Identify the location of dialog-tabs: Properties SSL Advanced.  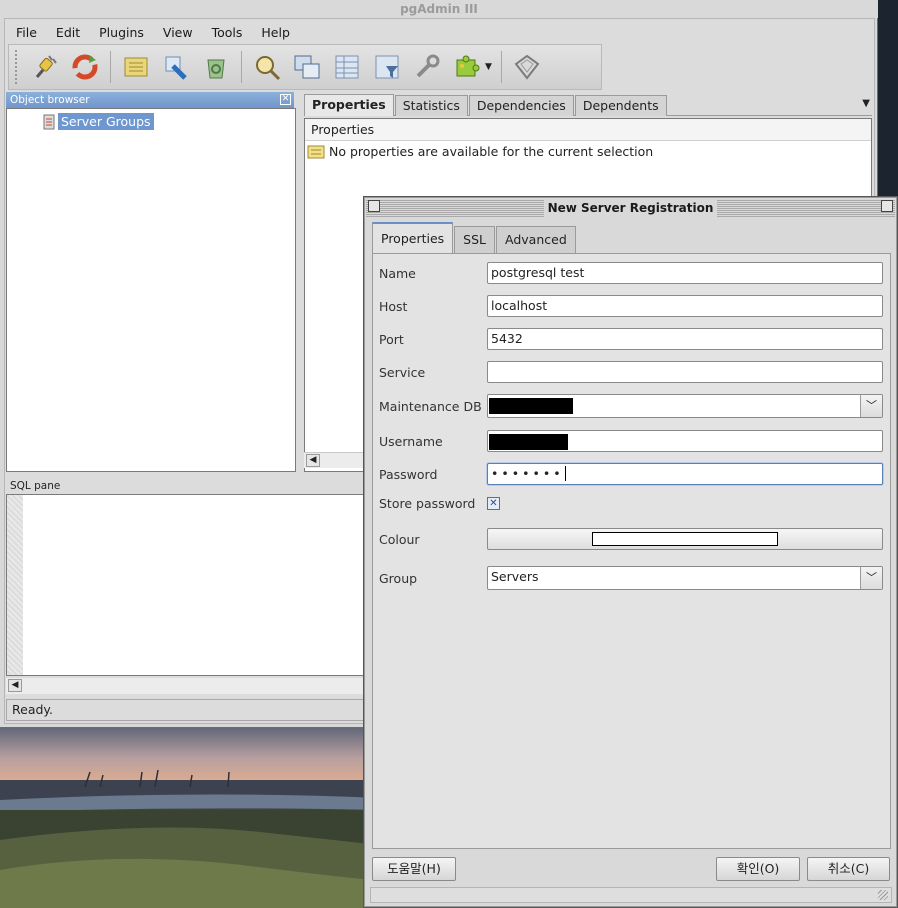
(474, 237).